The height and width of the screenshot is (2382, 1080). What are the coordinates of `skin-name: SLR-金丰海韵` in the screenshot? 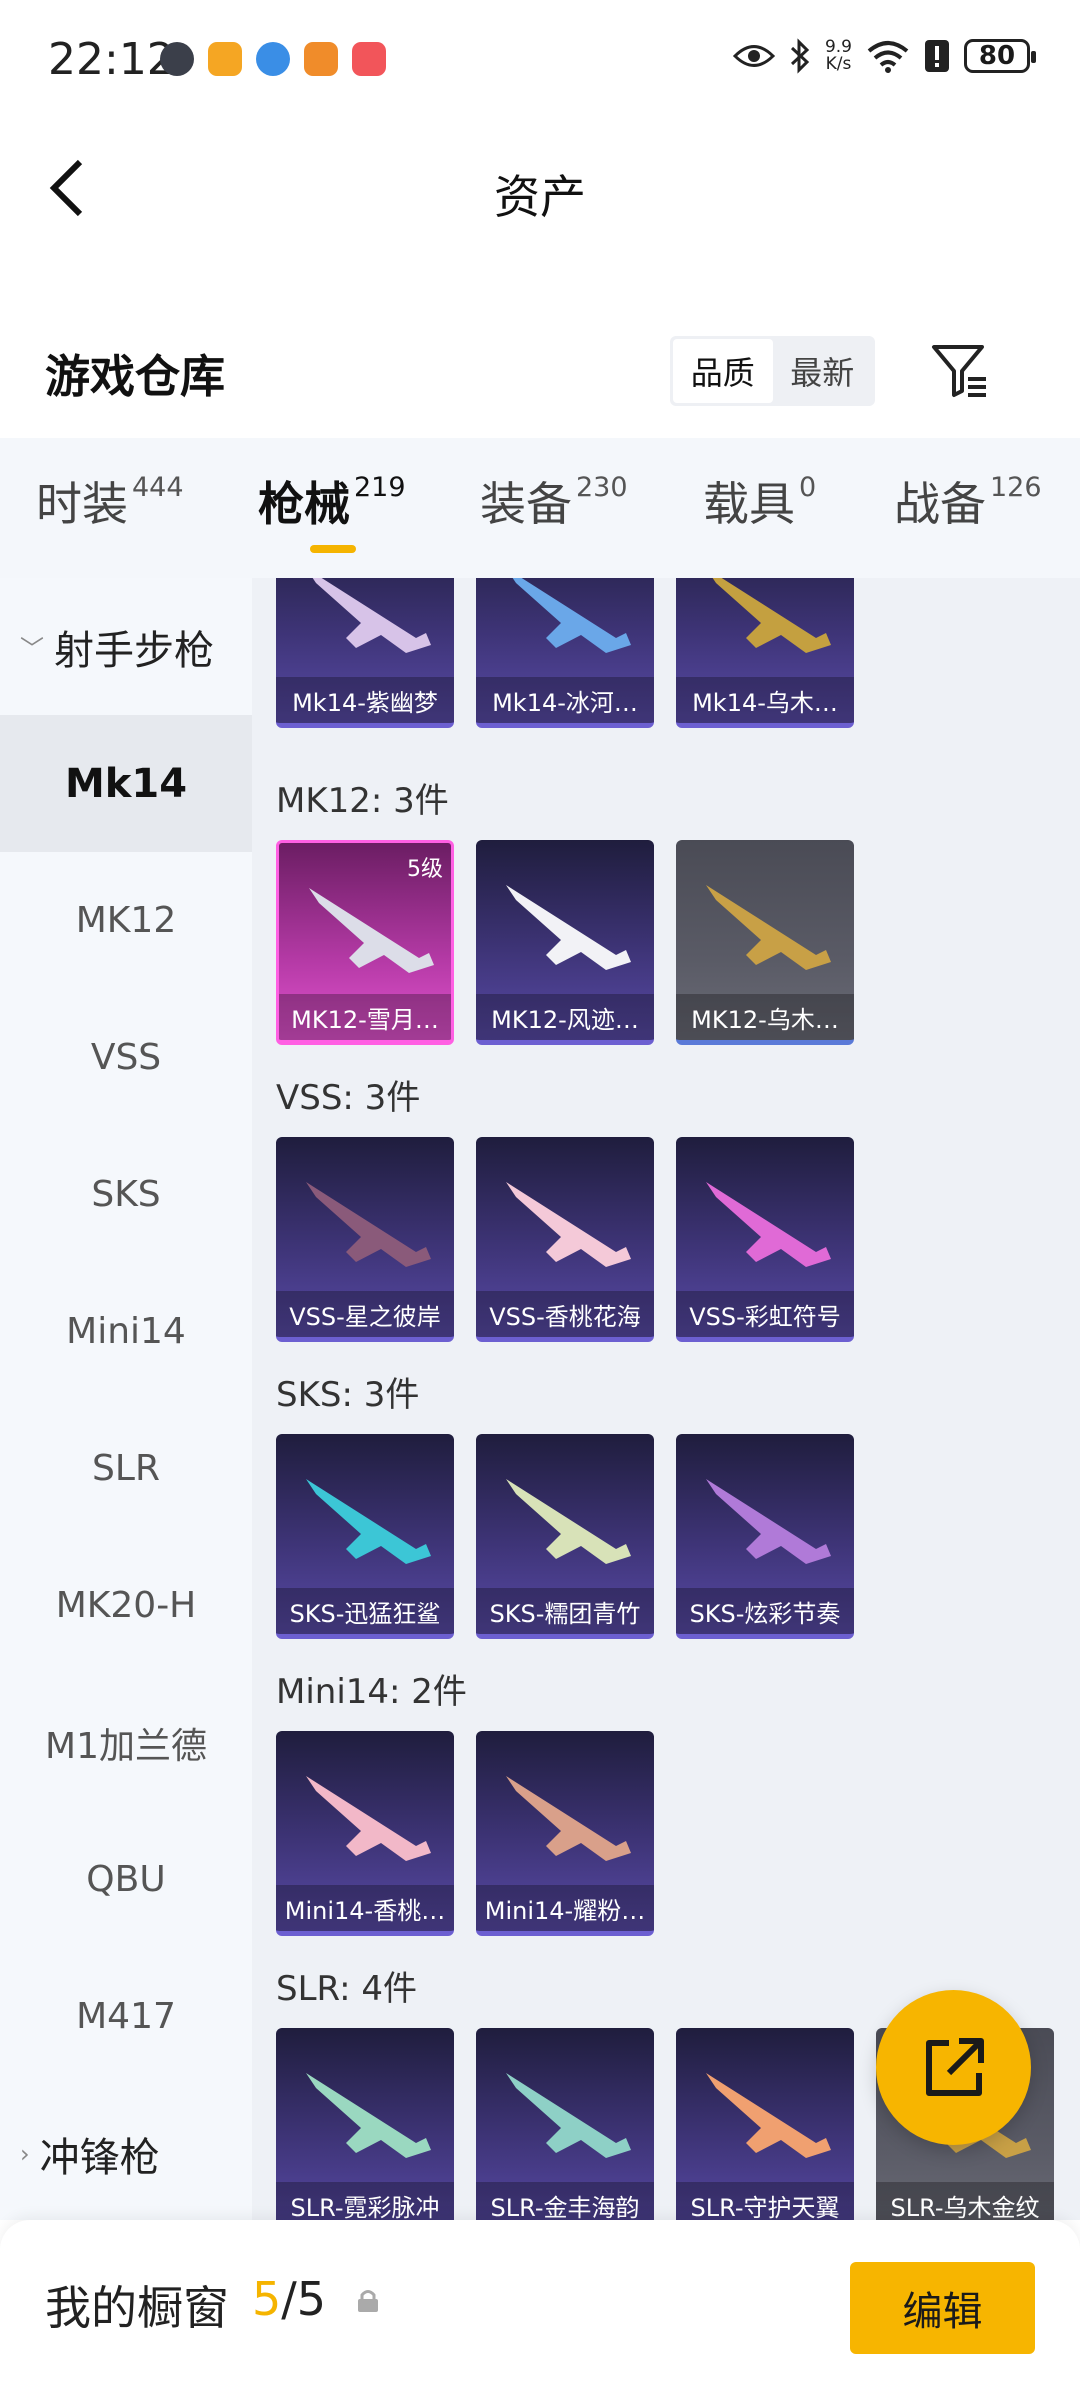 It's located at (565, 2201).